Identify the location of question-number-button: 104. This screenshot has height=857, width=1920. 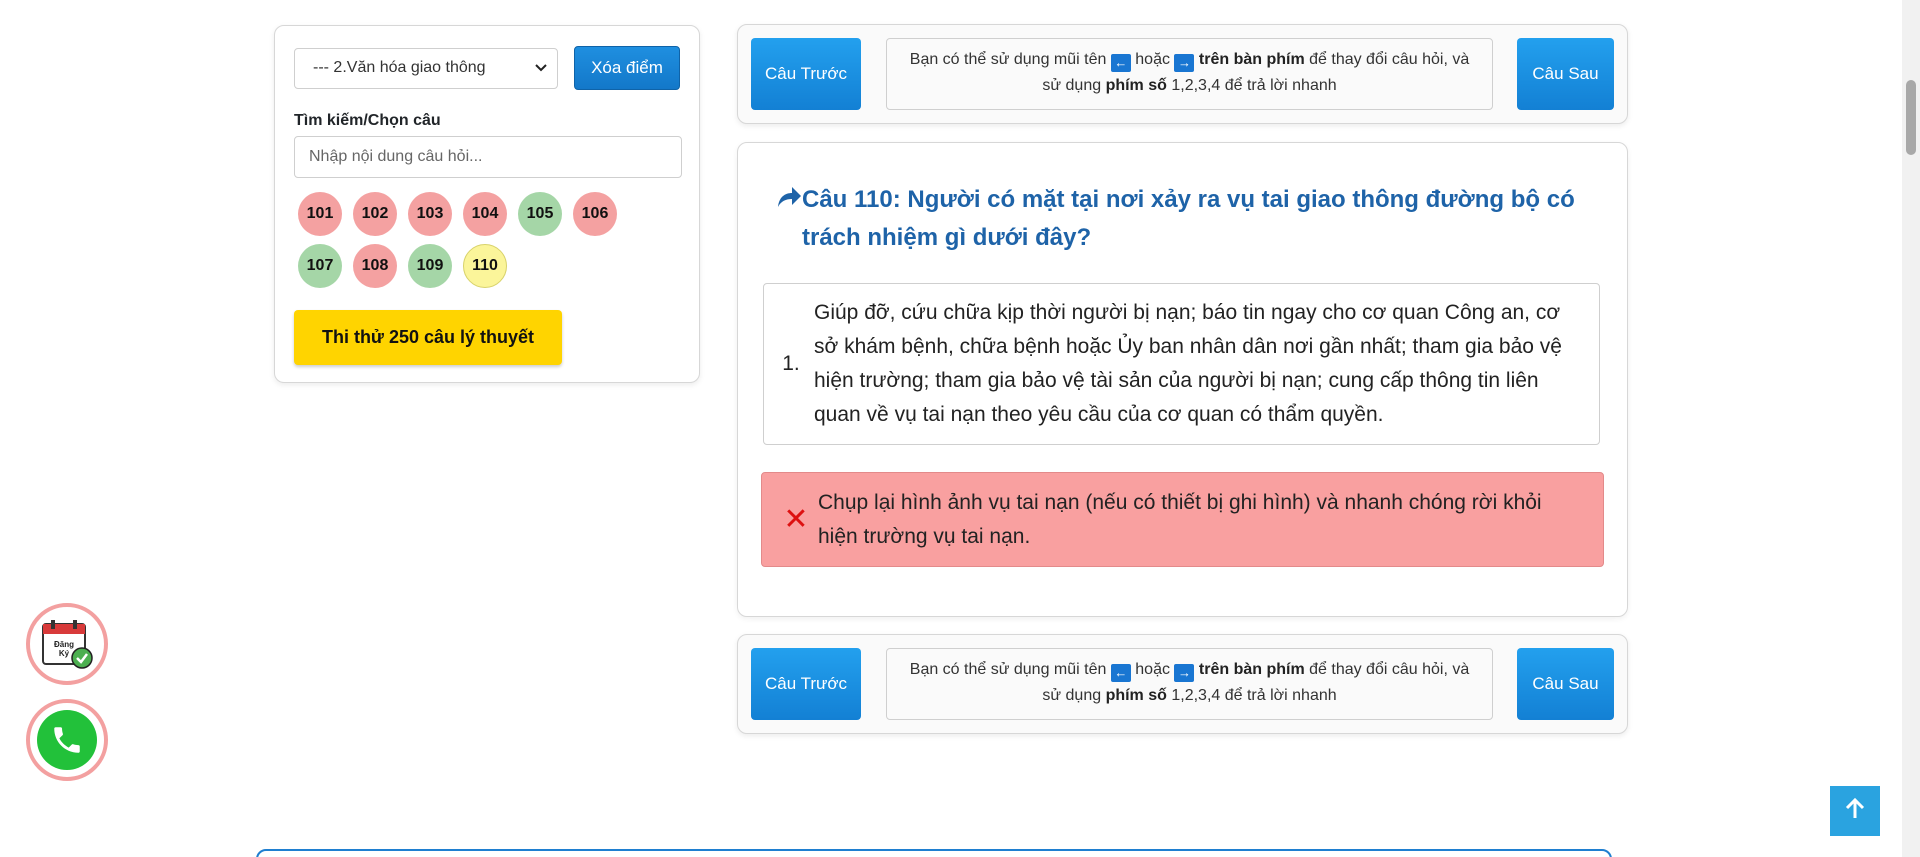
(485, 214).